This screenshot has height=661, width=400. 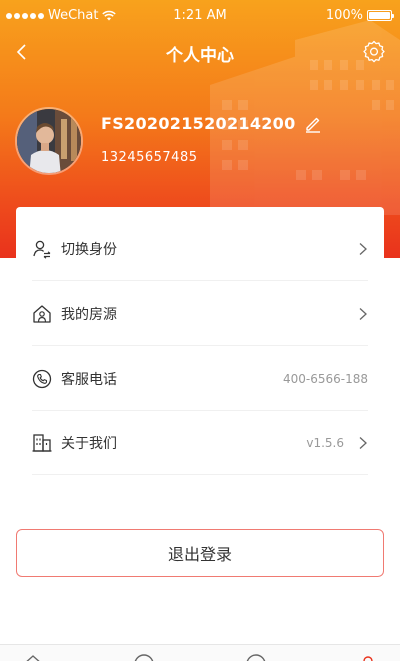 I want to click on menu-item-label: 我的房源, so click(x=89, y=315).